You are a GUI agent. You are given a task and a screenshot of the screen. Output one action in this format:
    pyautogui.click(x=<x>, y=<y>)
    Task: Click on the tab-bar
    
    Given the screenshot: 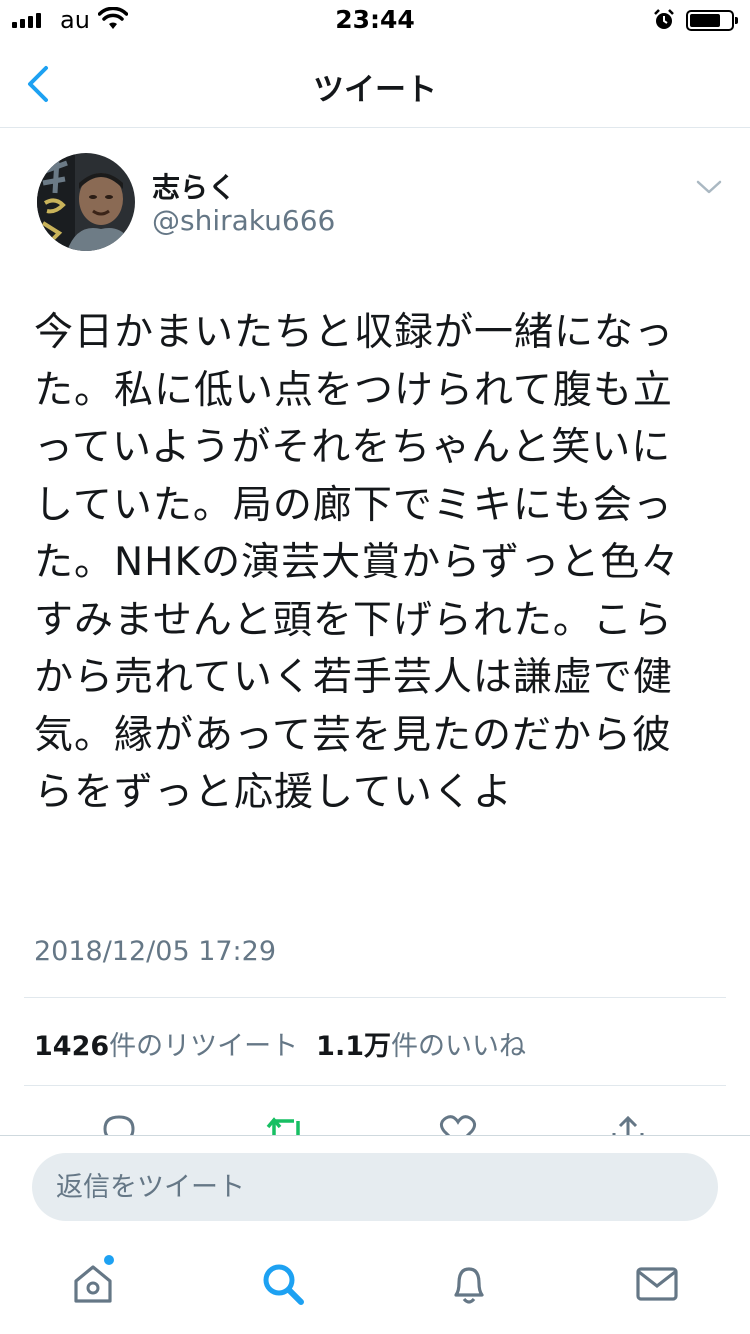 What is the action you would take?
    pyautogui.click(x=375, y=1285)
    